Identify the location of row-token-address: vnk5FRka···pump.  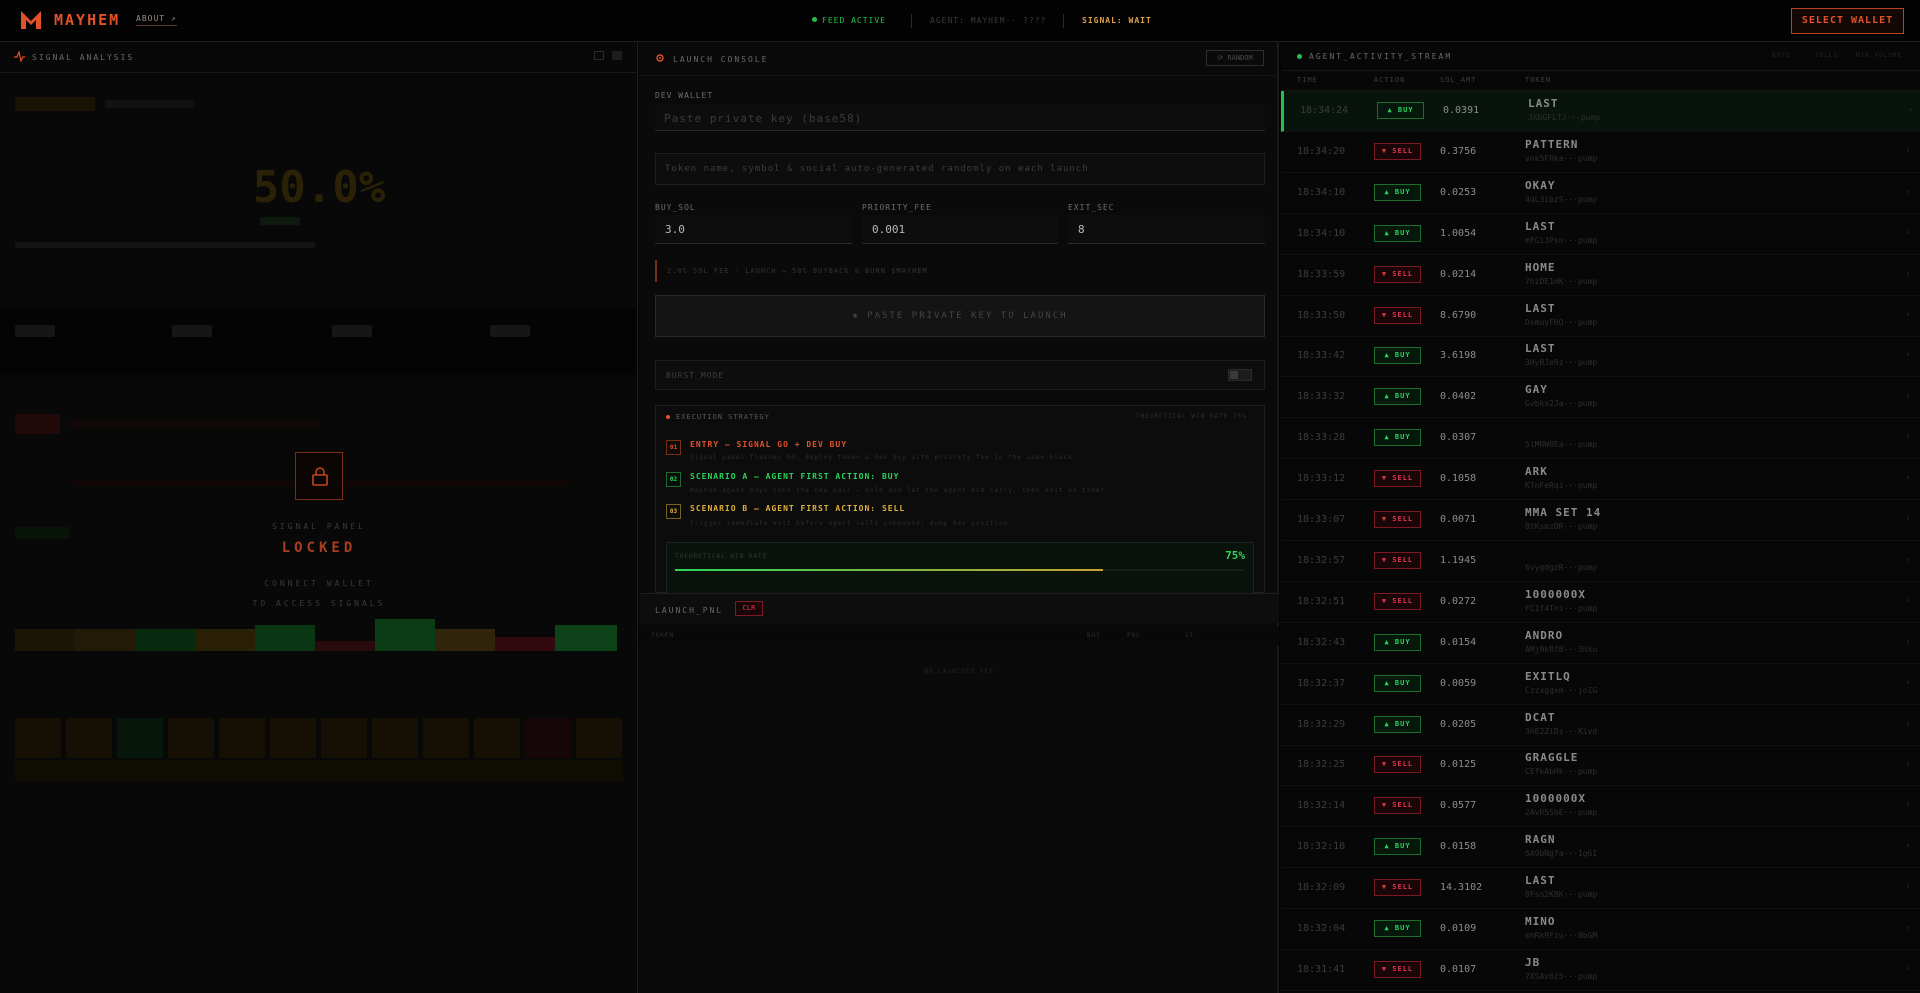
(1561, 158).